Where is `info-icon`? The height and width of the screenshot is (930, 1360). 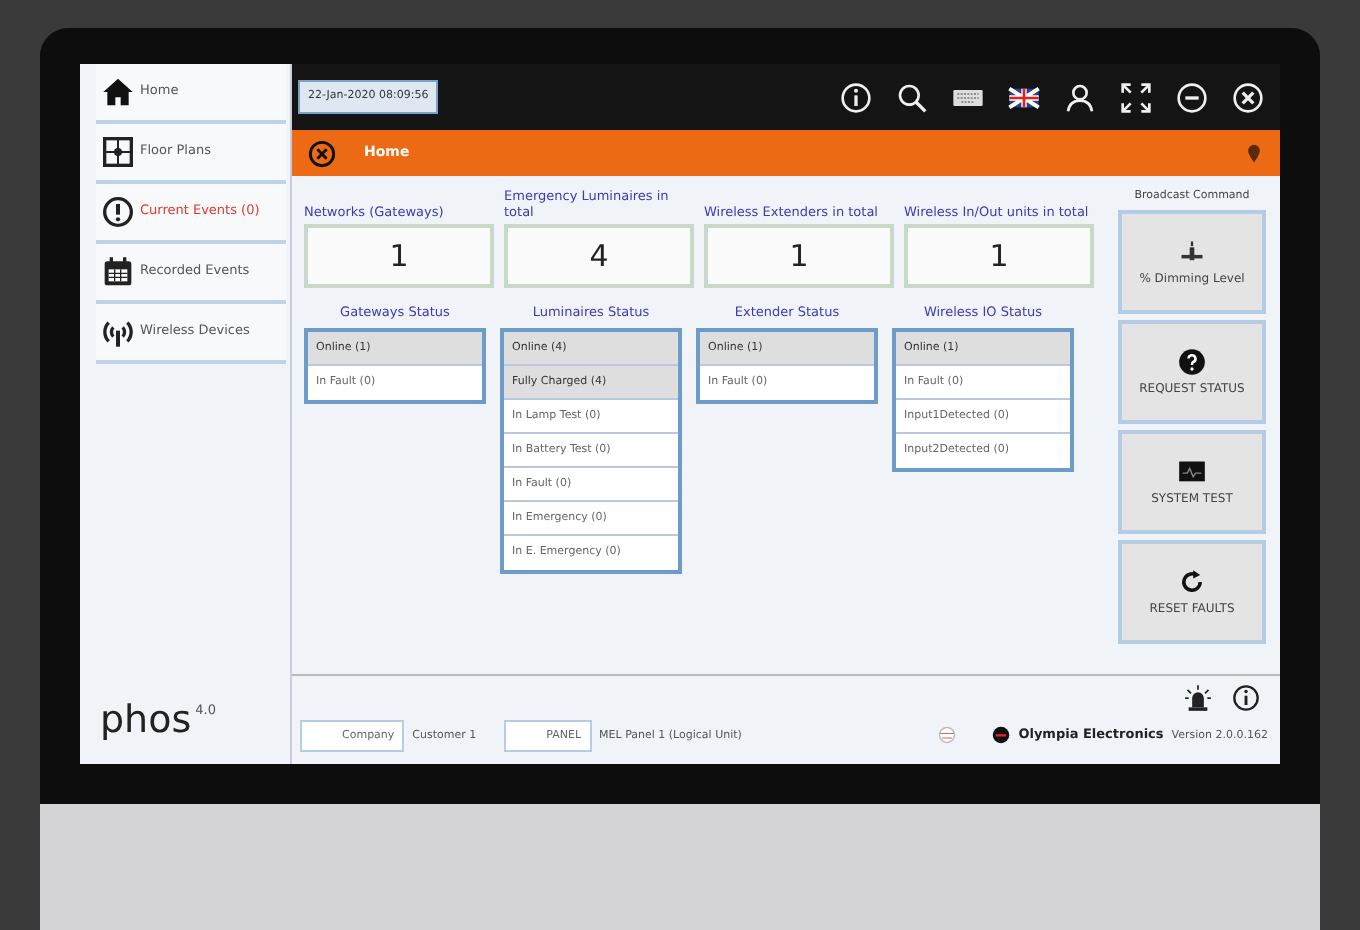 info-icon is located at coordinates (1246, 697).